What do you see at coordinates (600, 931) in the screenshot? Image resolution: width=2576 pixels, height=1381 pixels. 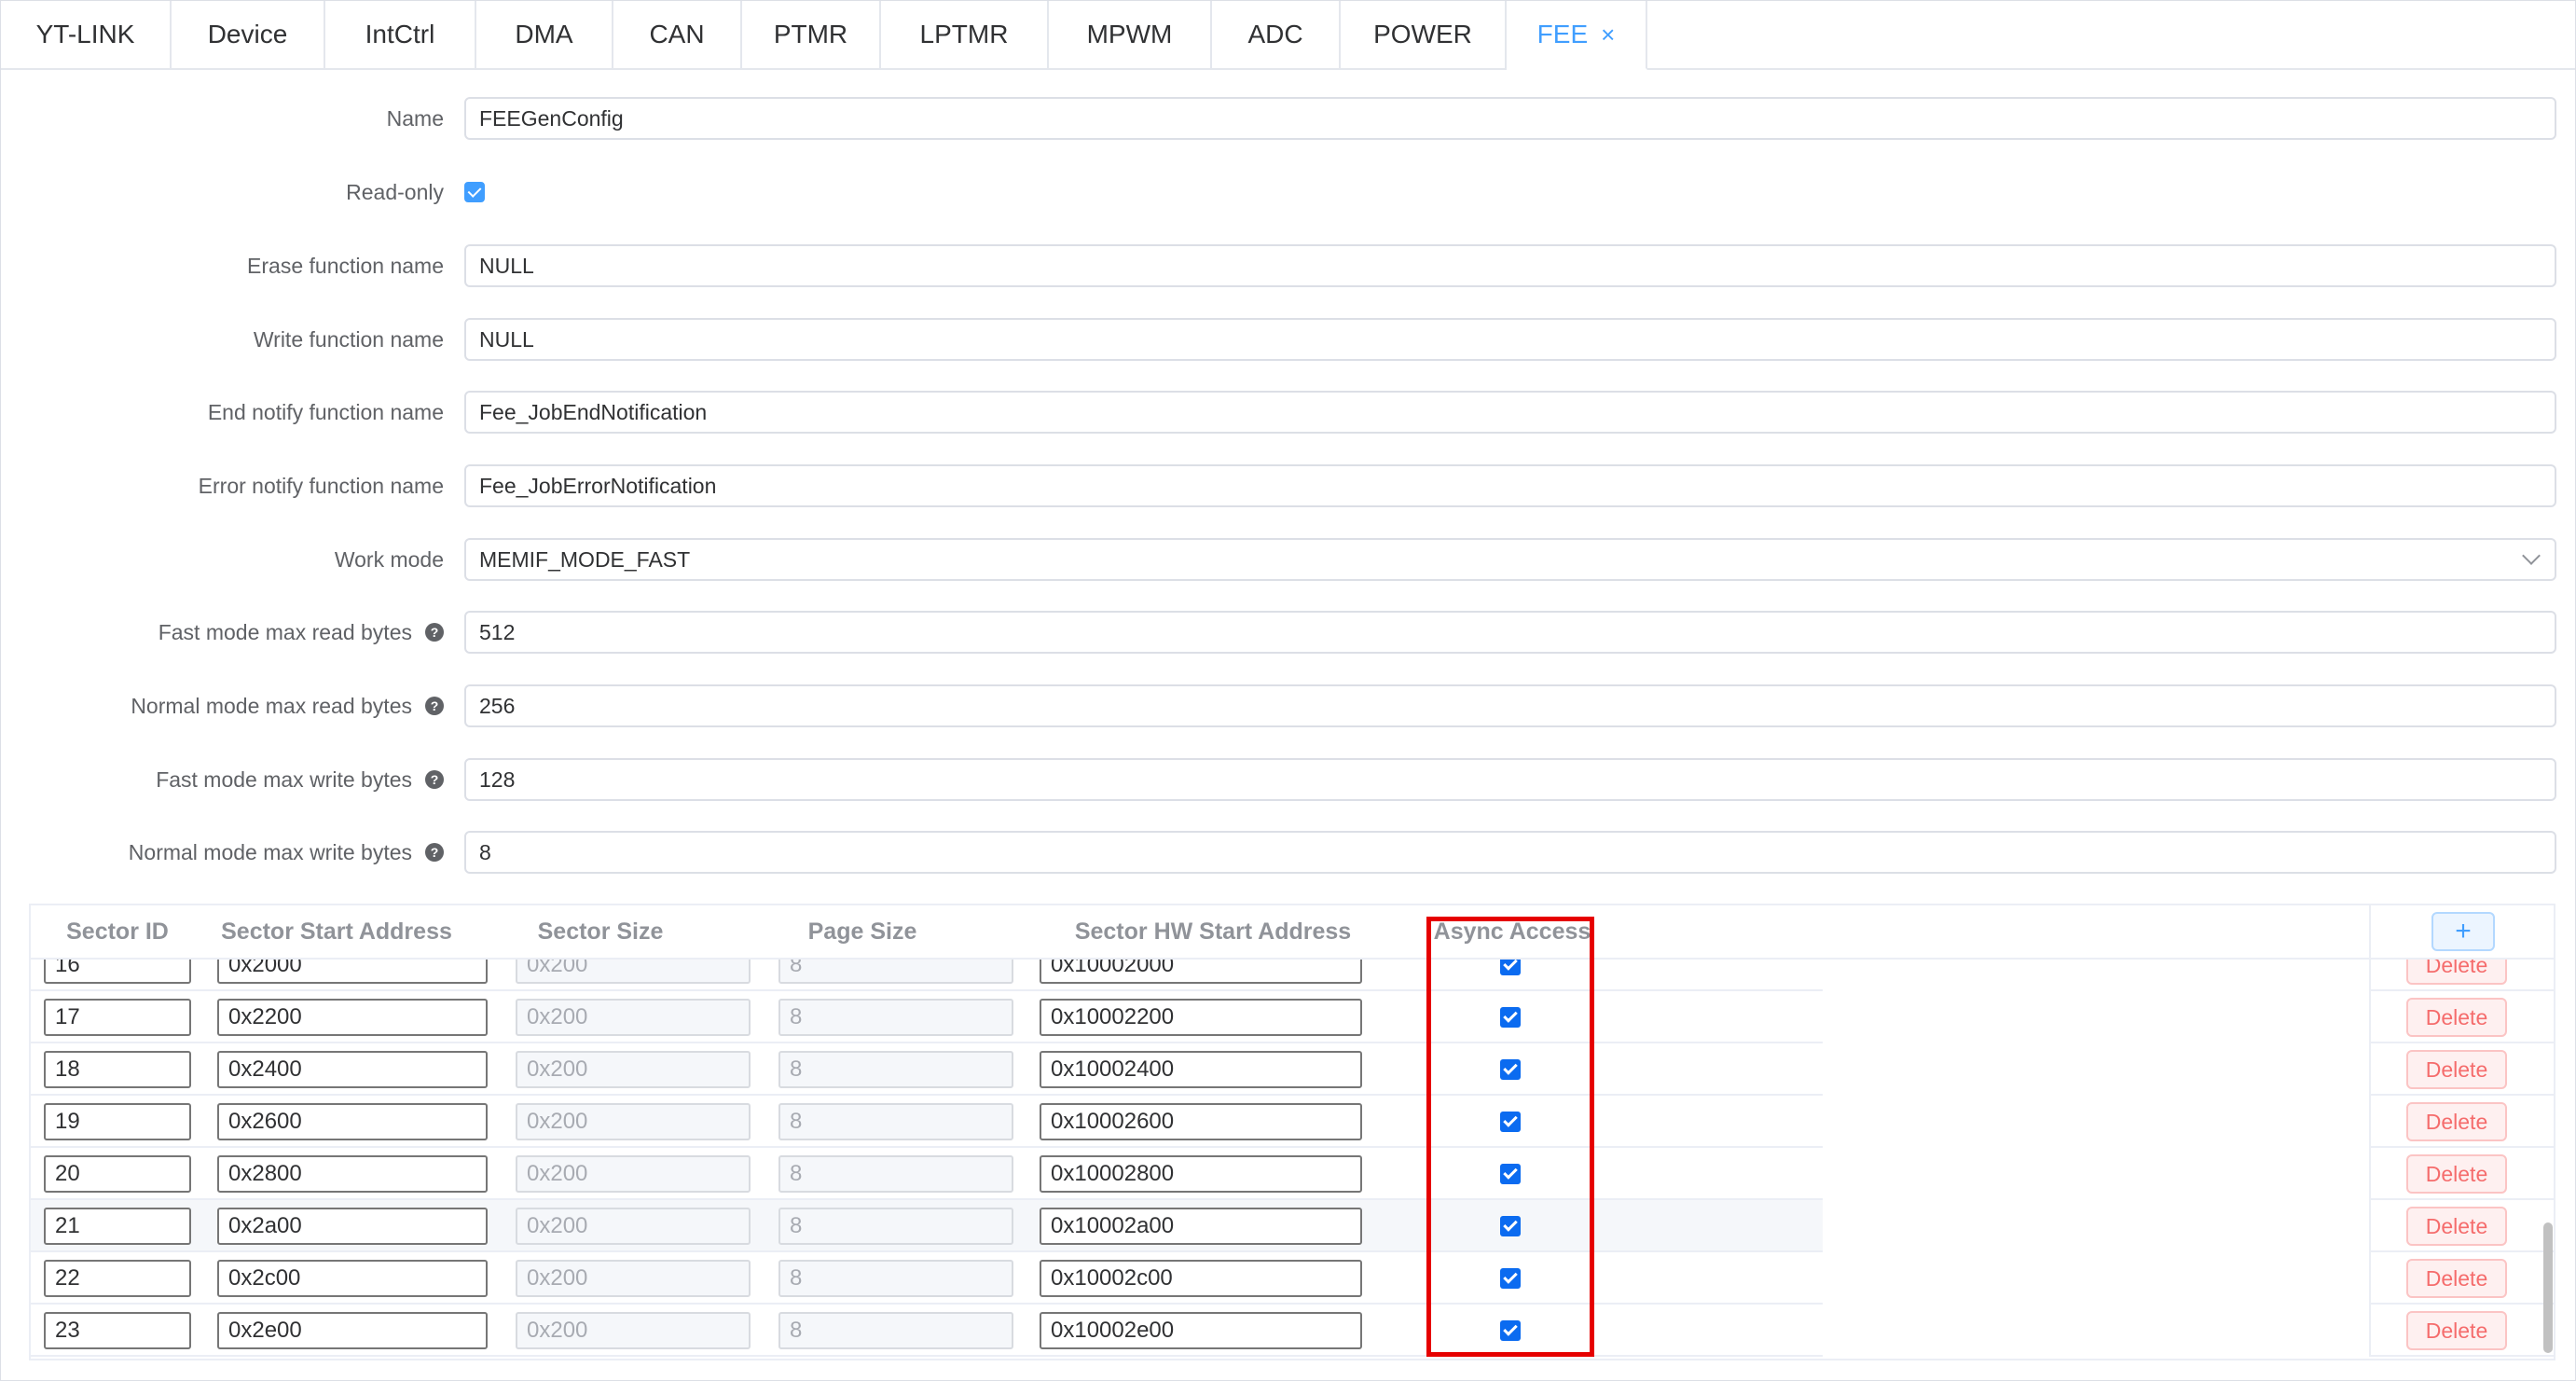 I see `column-header-sector-size: Sector Size` at bounding box center [600, 931].